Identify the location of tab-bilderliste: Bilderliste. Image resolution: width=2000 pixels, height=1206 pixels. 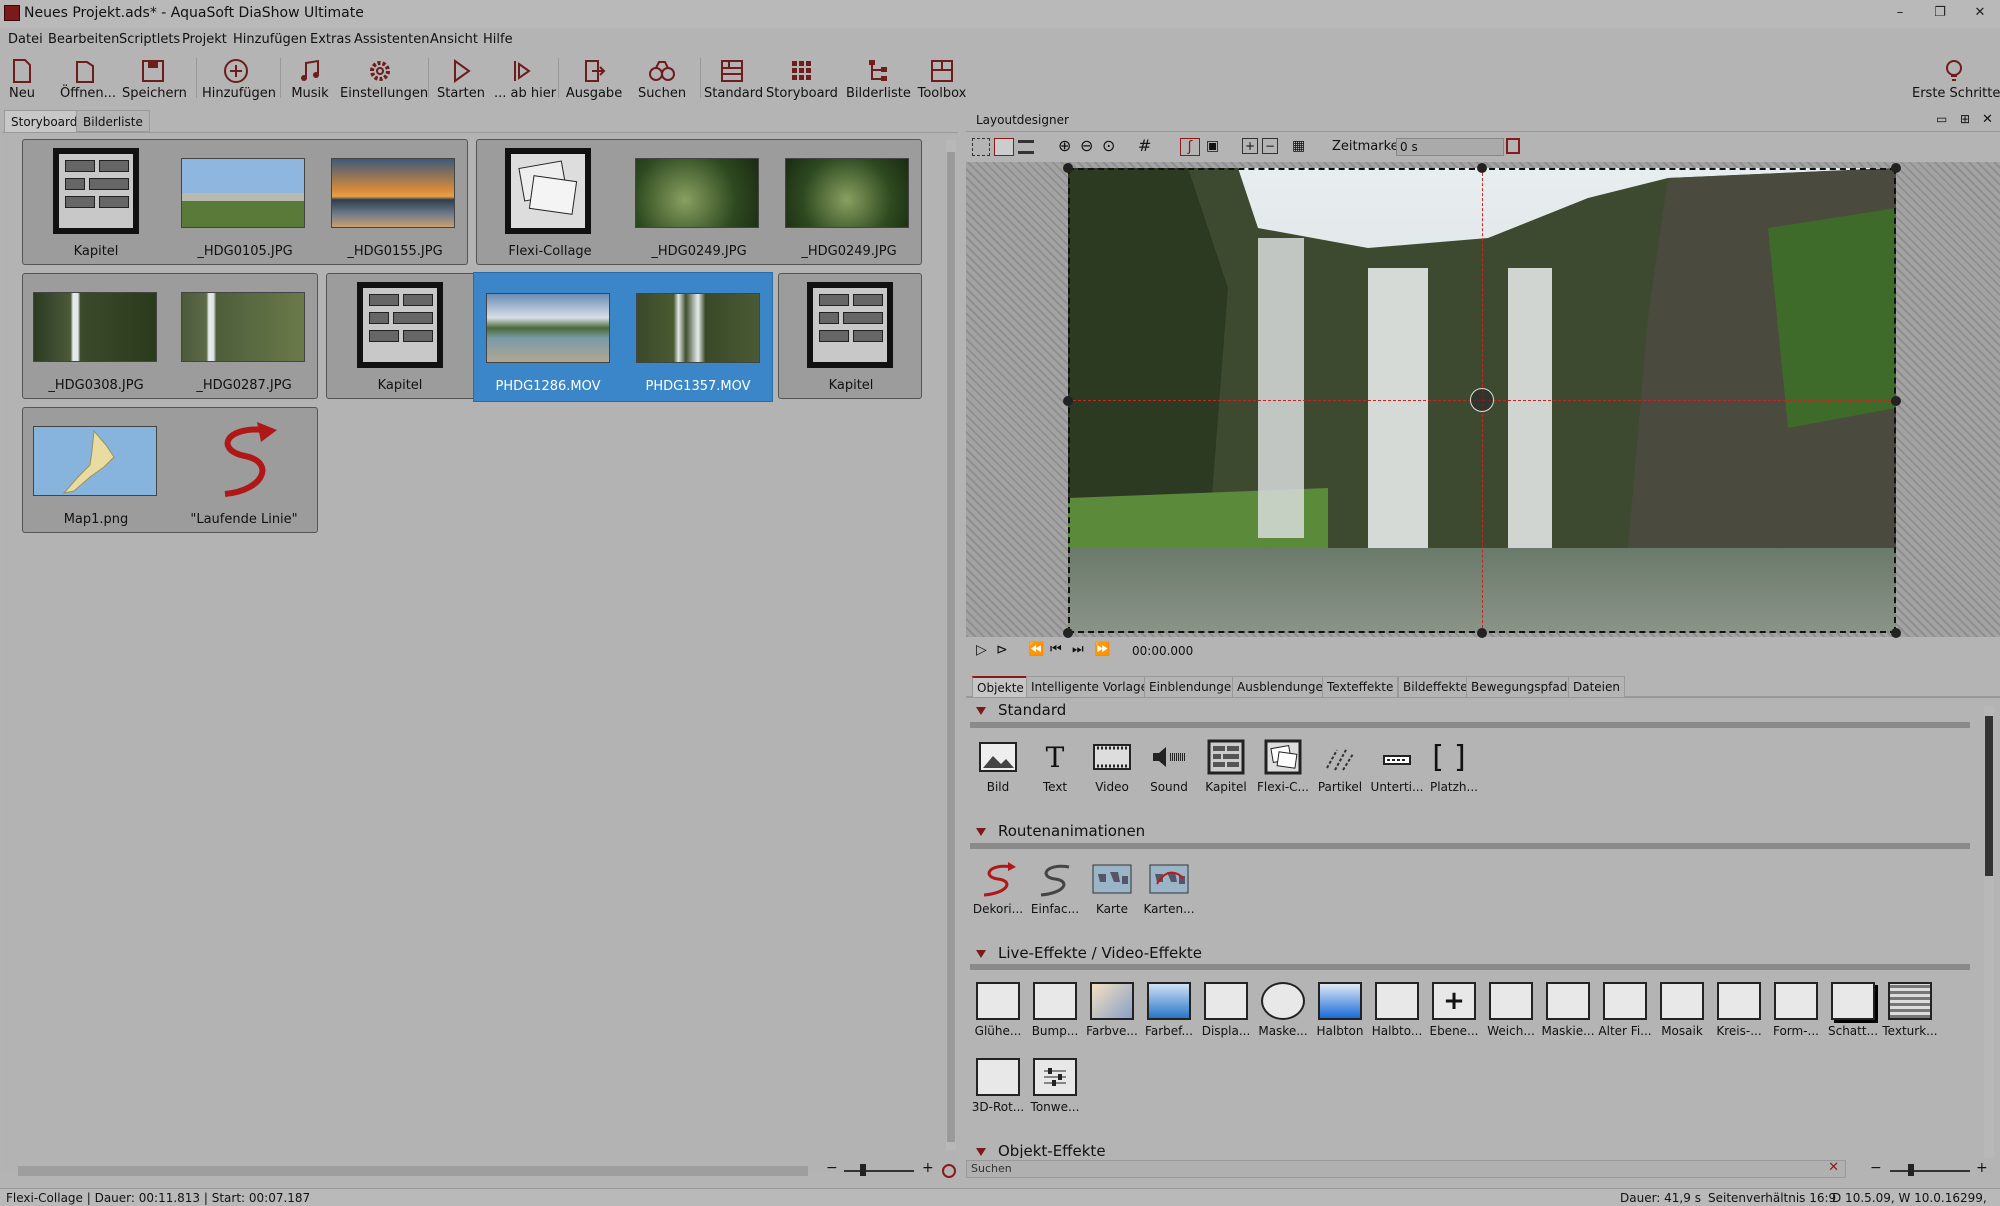
(113, 121).